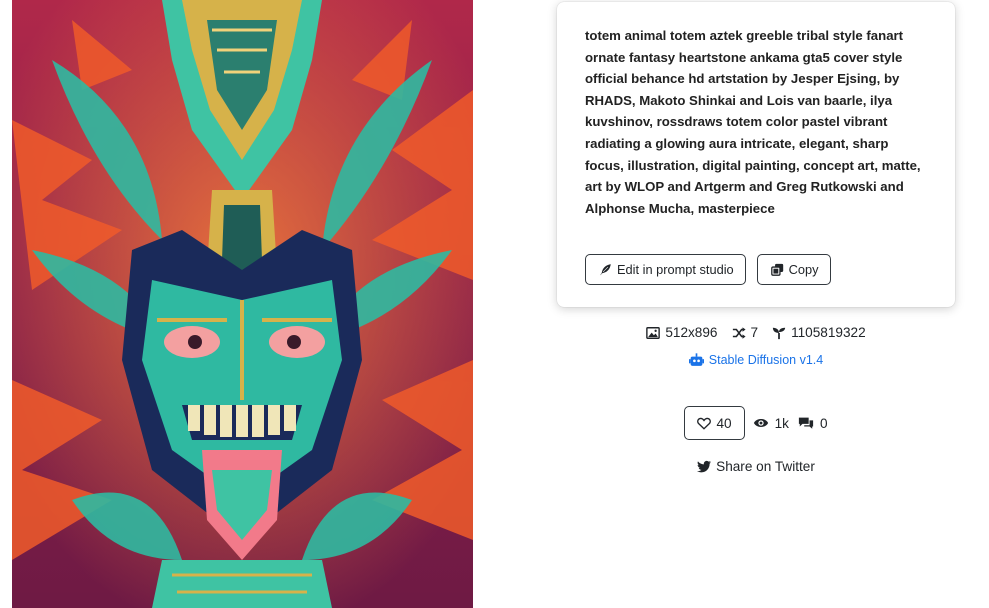 This screenshot has width=989, height=608. What do you see at coordinates (823, 423) in the screenshot?
I see `comments-count: 0` at bounding box center [823, 423].